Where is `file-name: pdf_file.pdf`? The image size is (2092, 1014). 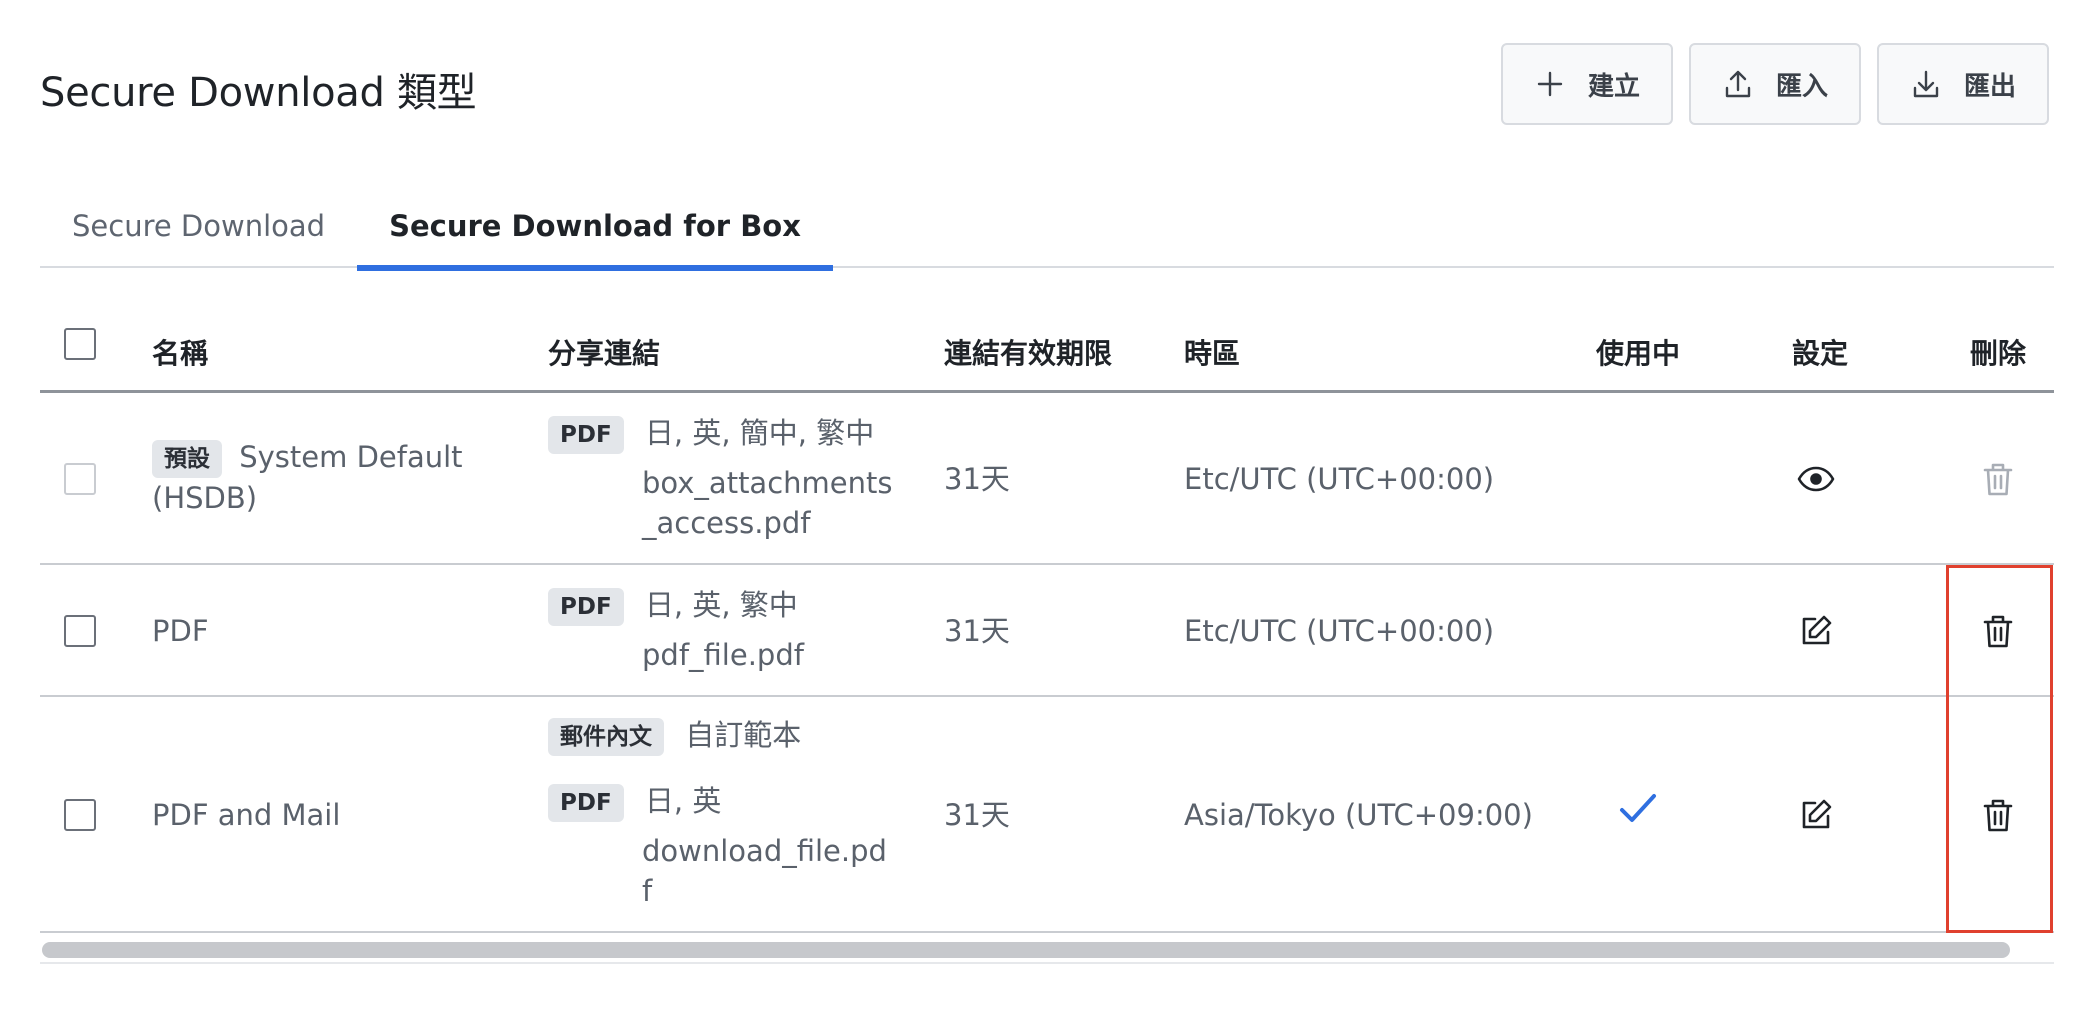 file-name: pdf_file.pdf is located at coordinates (723, 655).